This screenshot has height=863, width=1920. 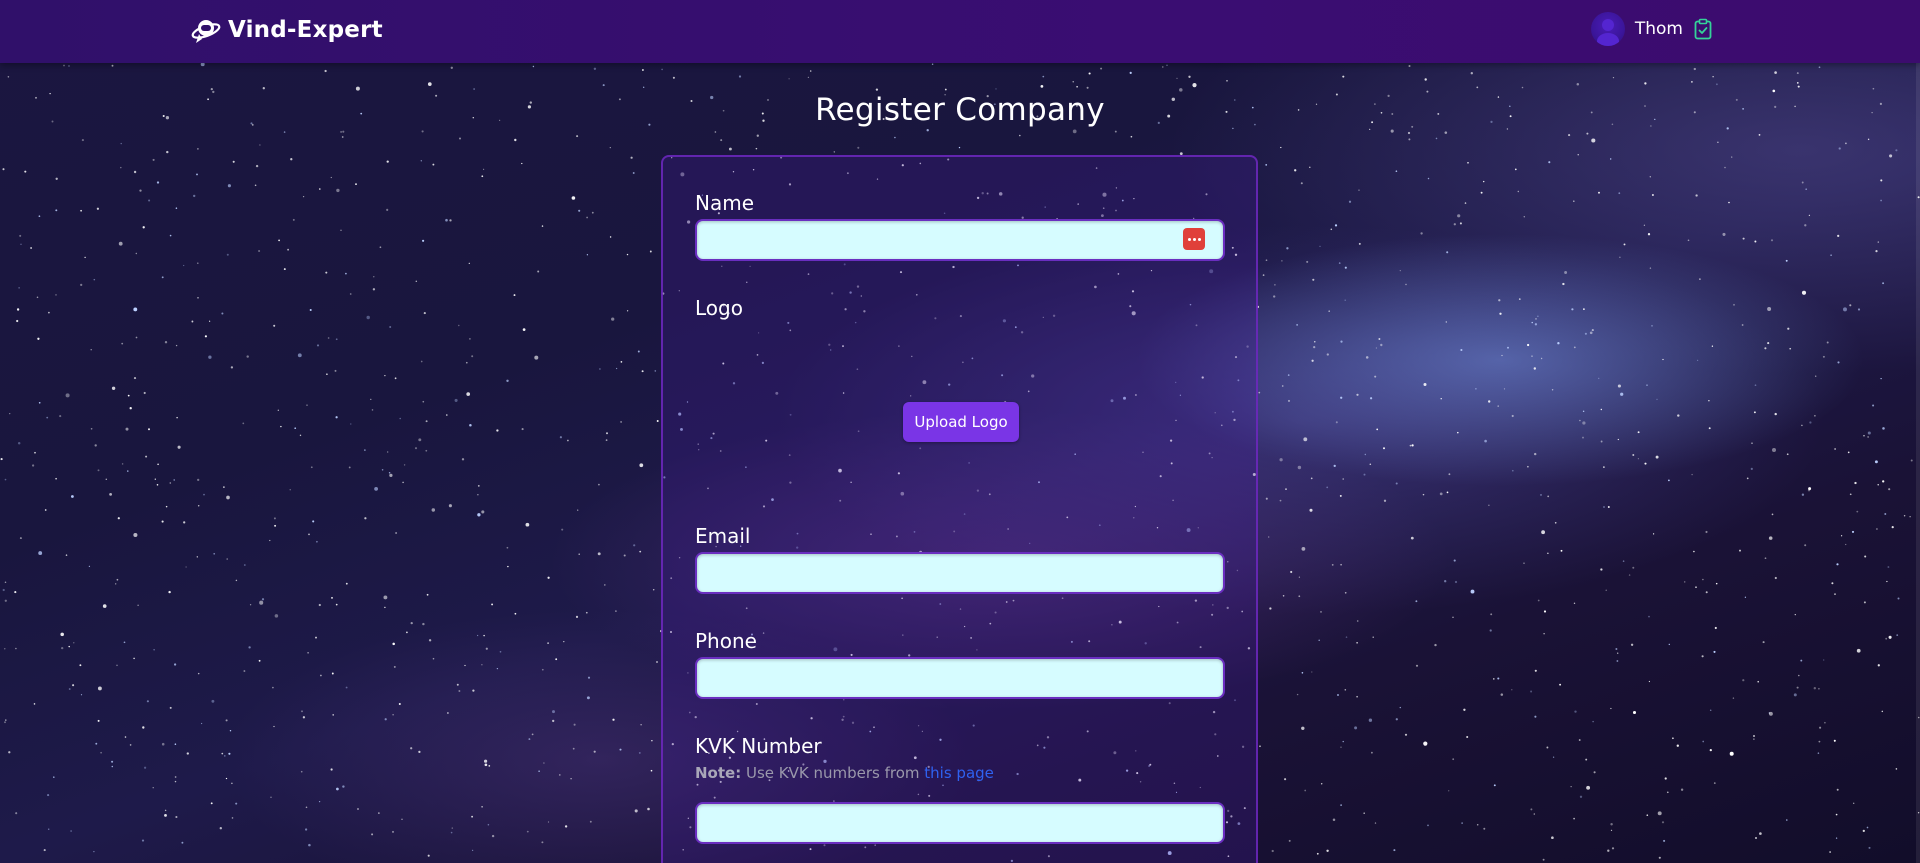 What do you see at coordinates (960, 31) in the screenshot?
I see `top-navbar: Vind-Expert Thom` at bounding box center [960, 31].